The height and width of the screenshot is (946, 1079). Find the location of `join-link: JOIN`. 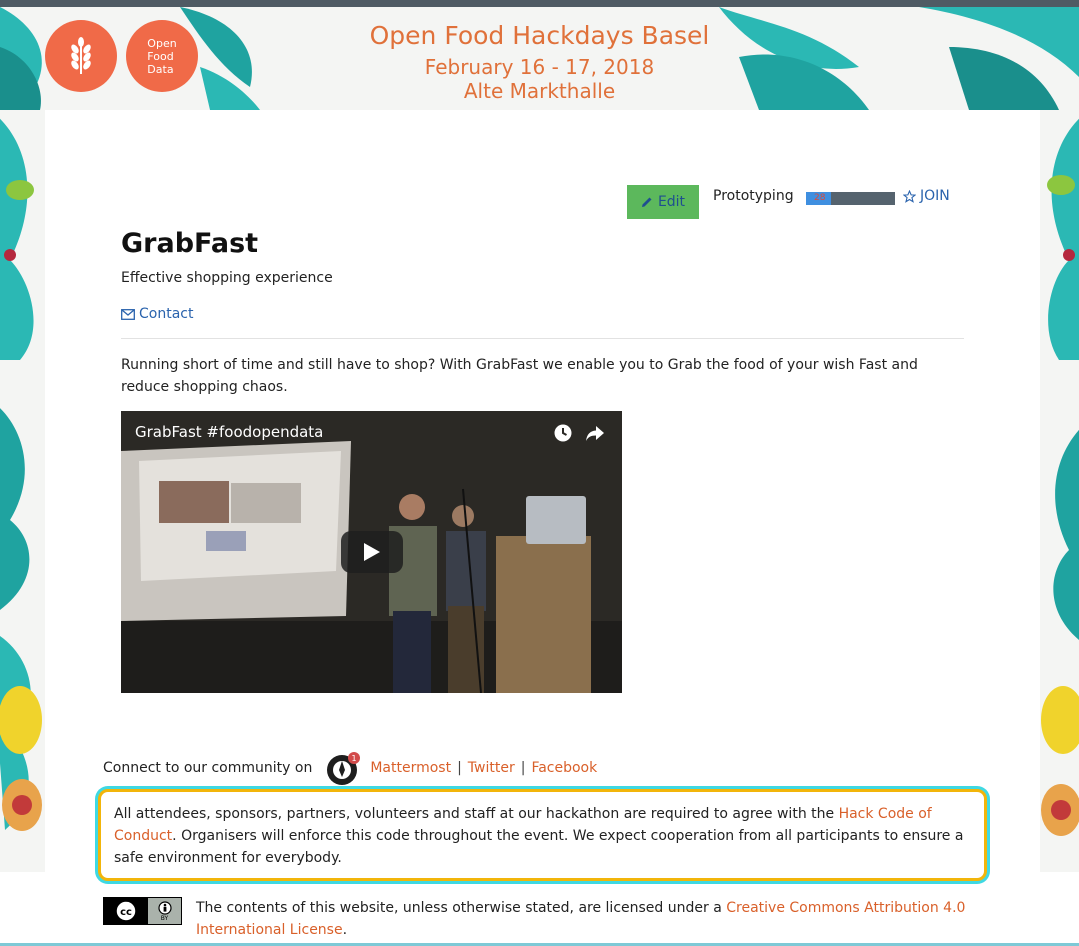

join-link: JOIN is located at coordinates (926, 196).